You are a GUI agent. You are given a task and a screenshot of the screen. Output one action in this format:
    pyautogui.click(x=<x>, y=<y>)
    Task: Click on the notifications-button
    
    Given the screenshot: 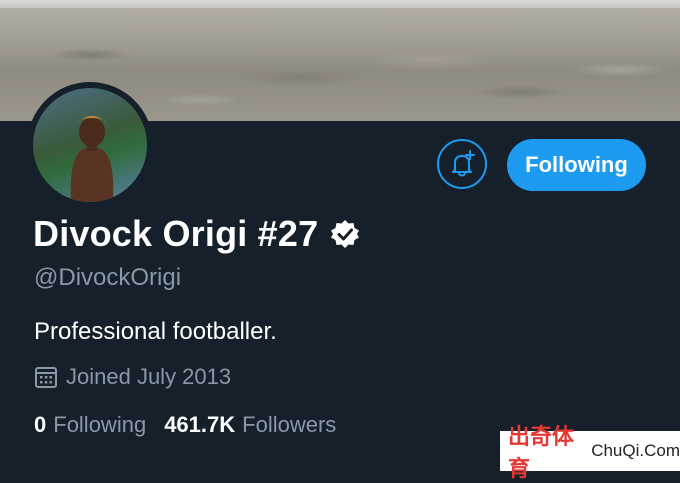 What is the action you would take?
    pyautogui.click(x=462, y=164)
    